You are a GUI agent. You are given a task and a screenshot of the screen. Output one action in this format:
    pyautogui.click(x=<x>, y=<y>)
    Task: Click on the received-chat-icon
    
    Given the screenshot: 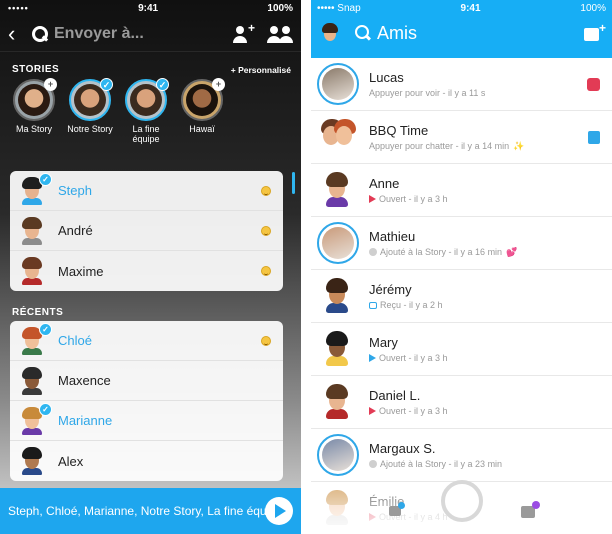 What is the action you would take?
    pyautogui.click(x=373, y=305)
    